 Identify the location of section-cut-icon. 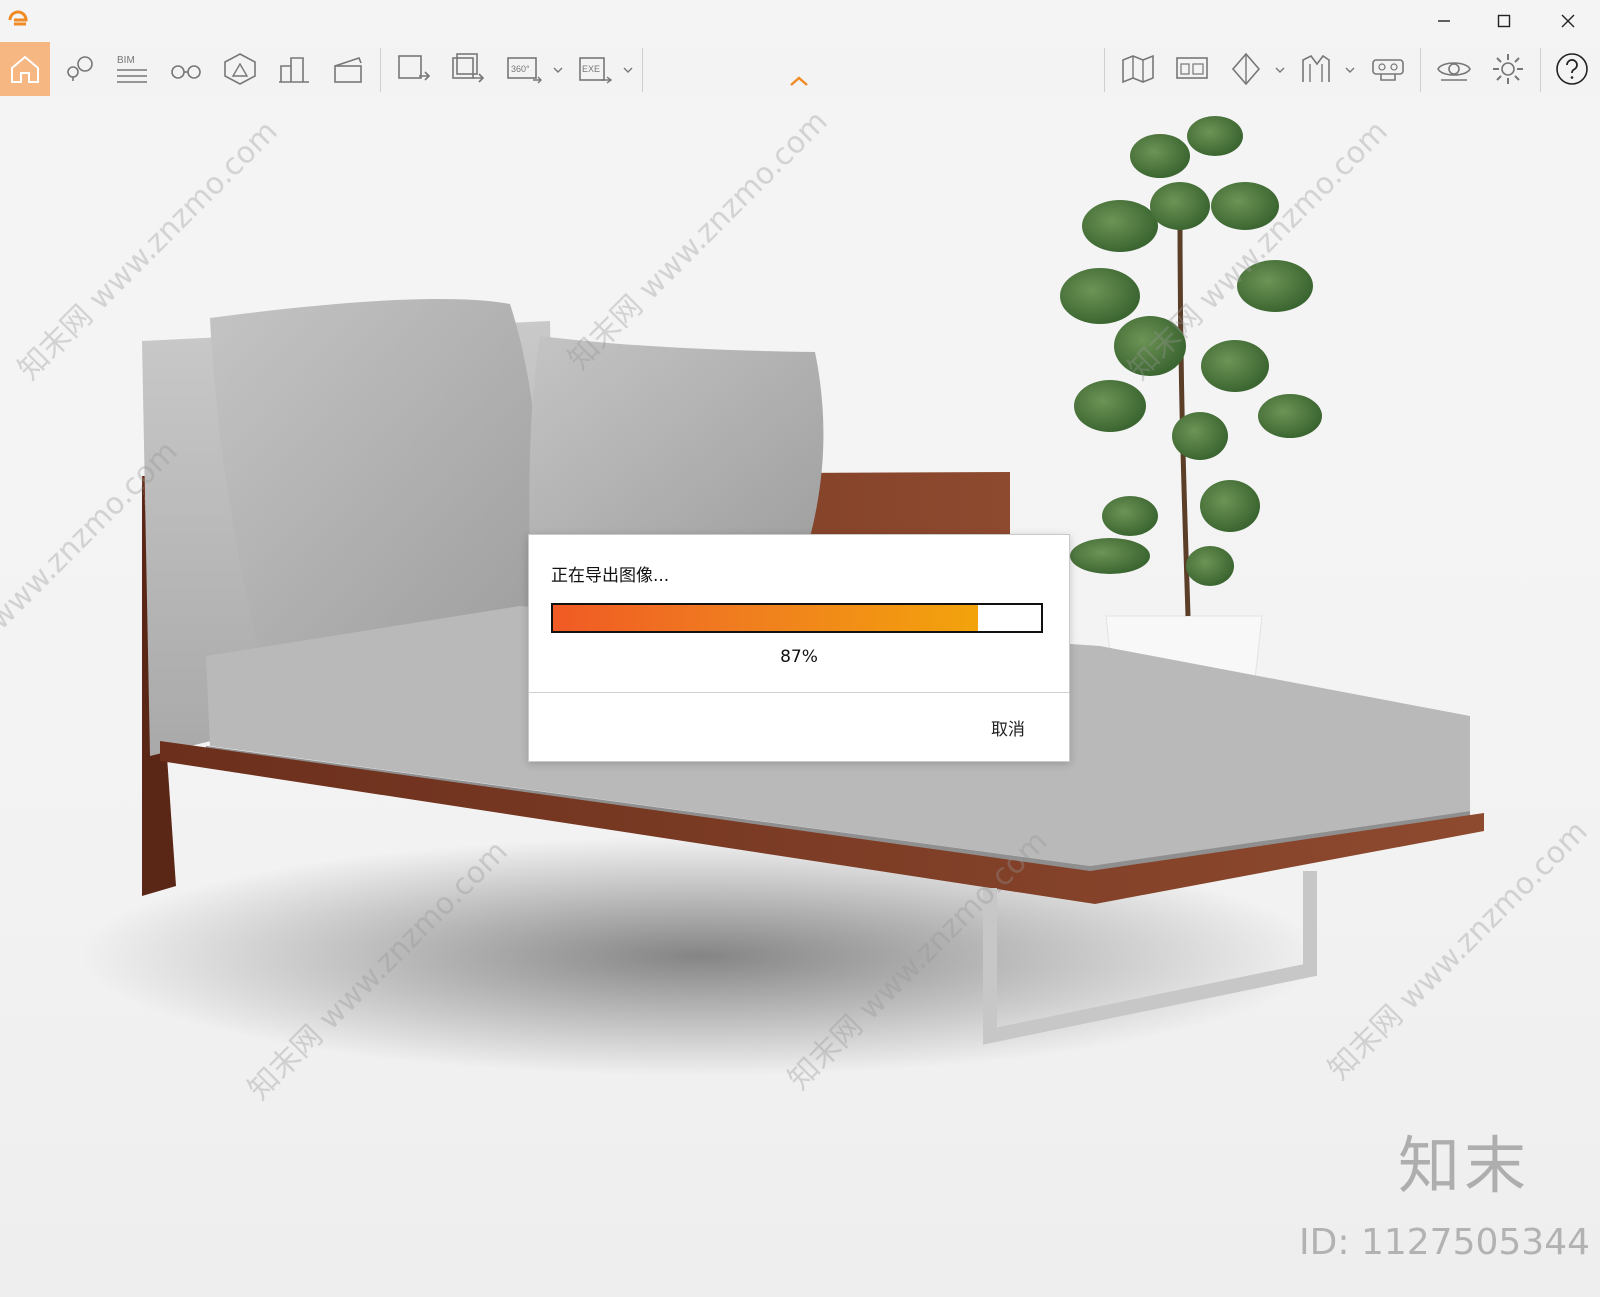
(1316, 68).